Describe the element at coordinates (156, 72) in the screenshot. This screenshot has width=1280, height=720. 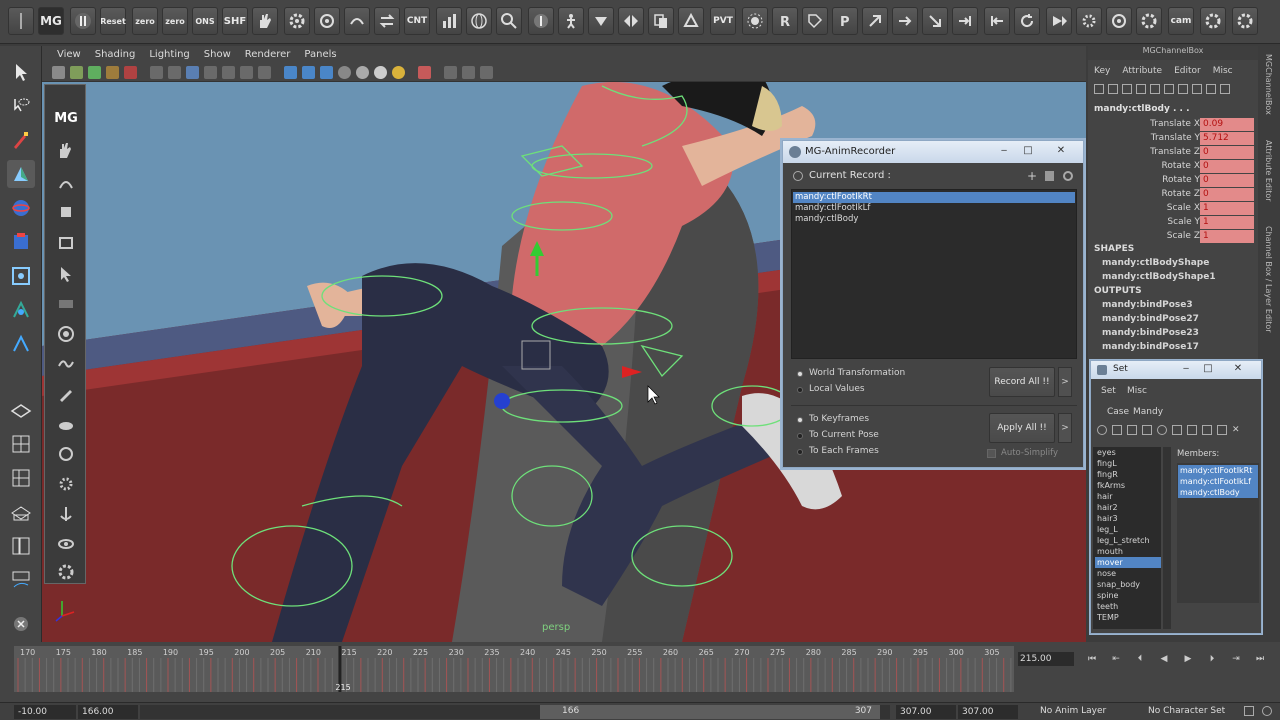
I see `grid-icon` at that location.